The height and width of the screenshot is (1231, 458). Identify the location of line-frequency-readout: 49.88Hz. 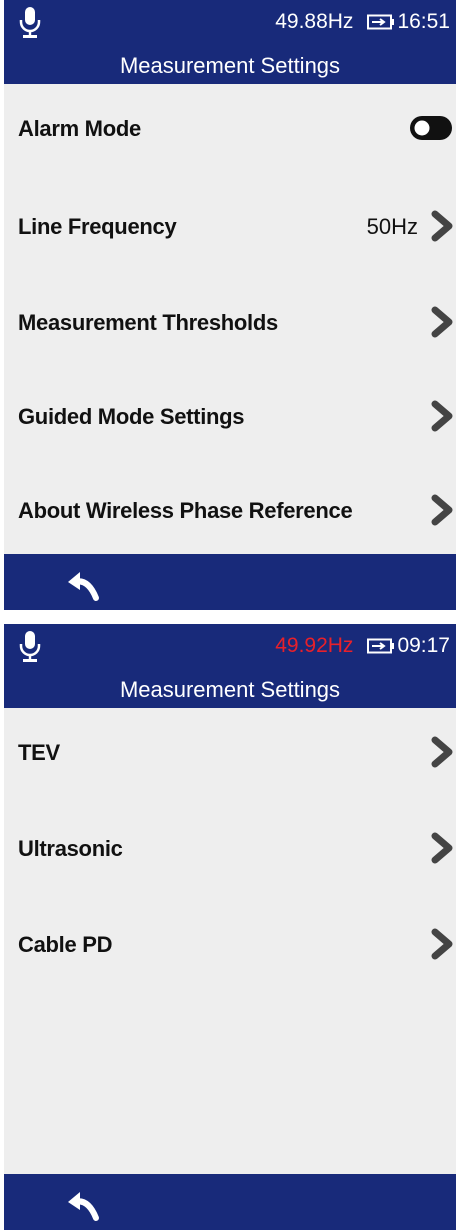
(314, 21).